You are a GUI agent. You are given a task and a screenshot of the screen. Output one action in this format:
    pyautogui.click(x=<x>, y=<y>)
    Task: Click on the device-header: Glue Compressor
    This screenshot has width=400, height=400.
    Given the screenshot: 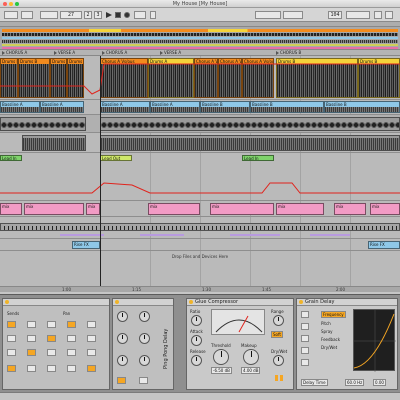 What is the action you would take?
    pyautogui.click(x=240, y=302)
    